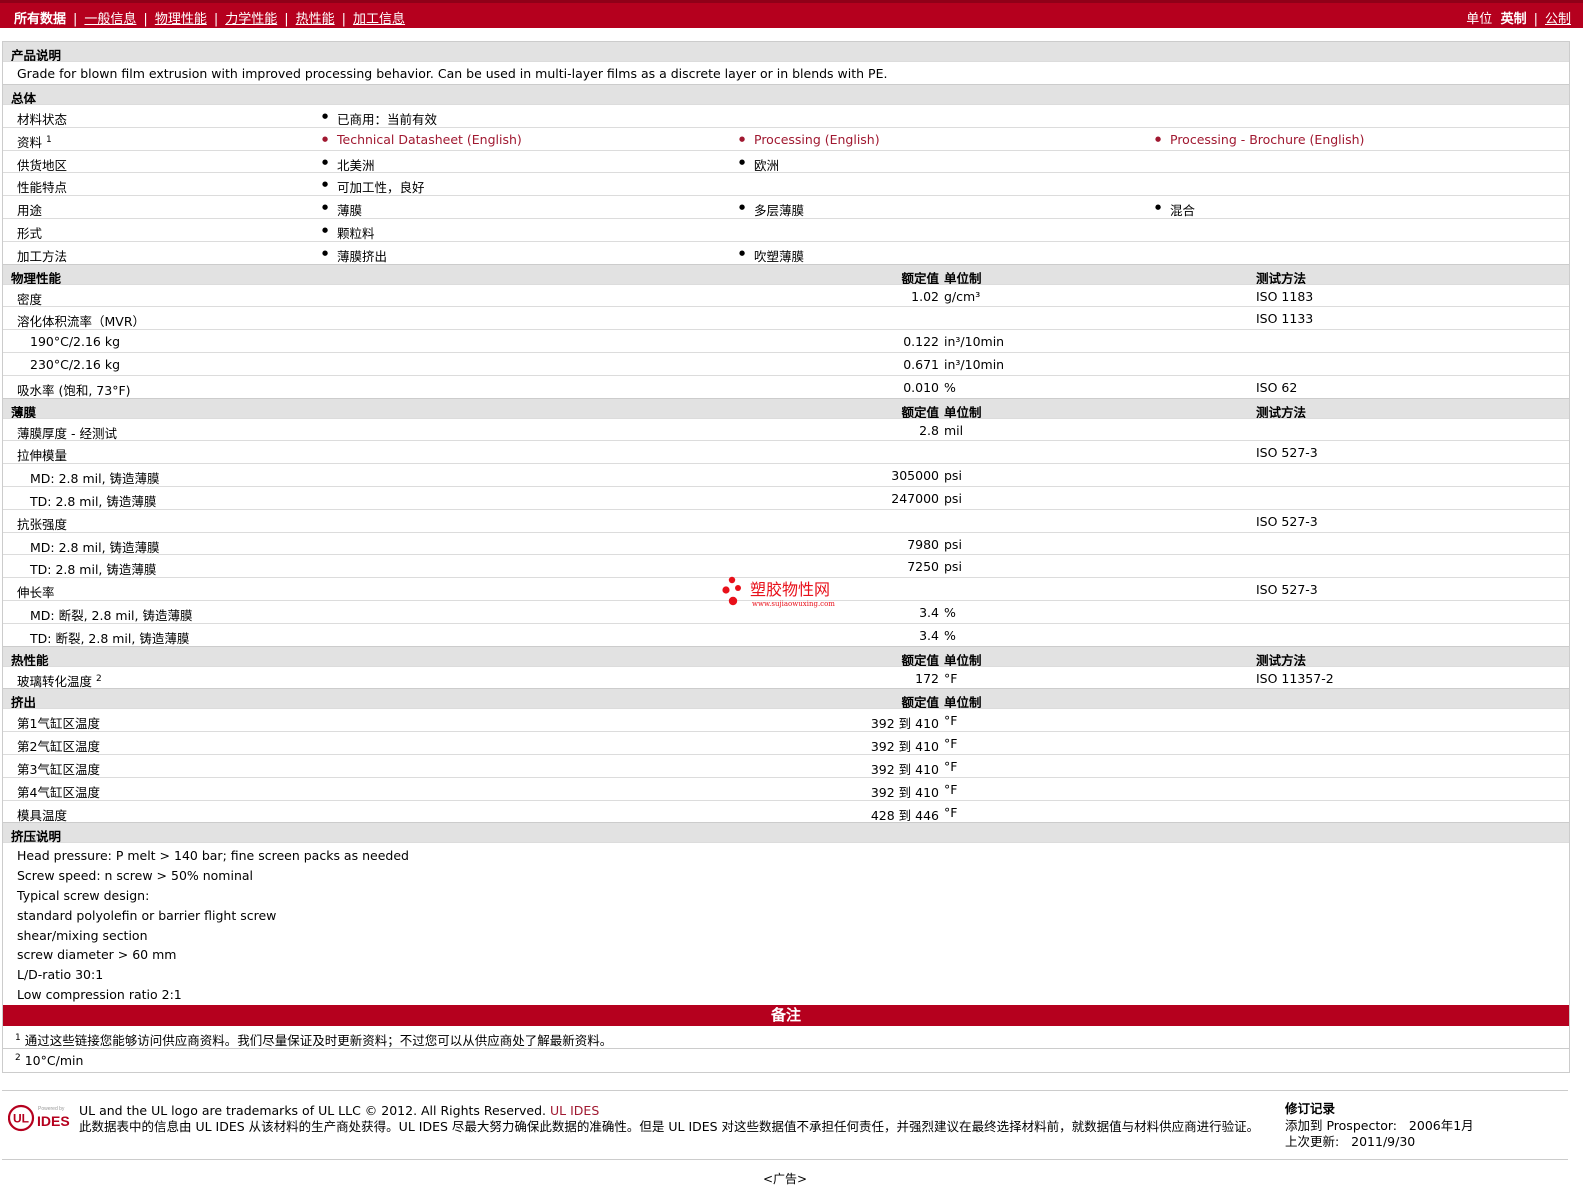  Describe the element at coordinates (921, 342) in the screenshot. I see `row-value: 0.122` at that location.